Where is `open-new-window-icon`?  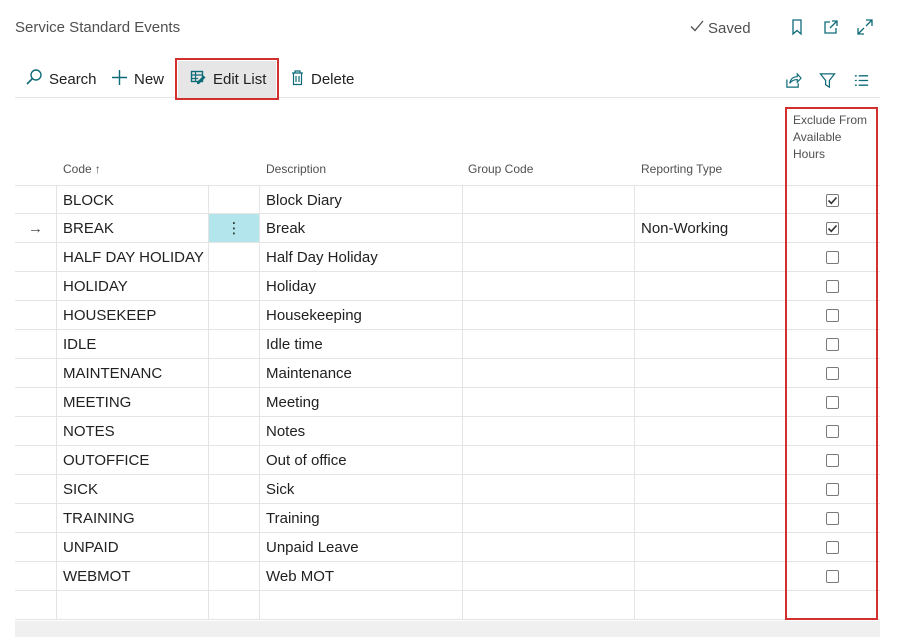
open-new-window-icon is located at coordinates (831, 27).